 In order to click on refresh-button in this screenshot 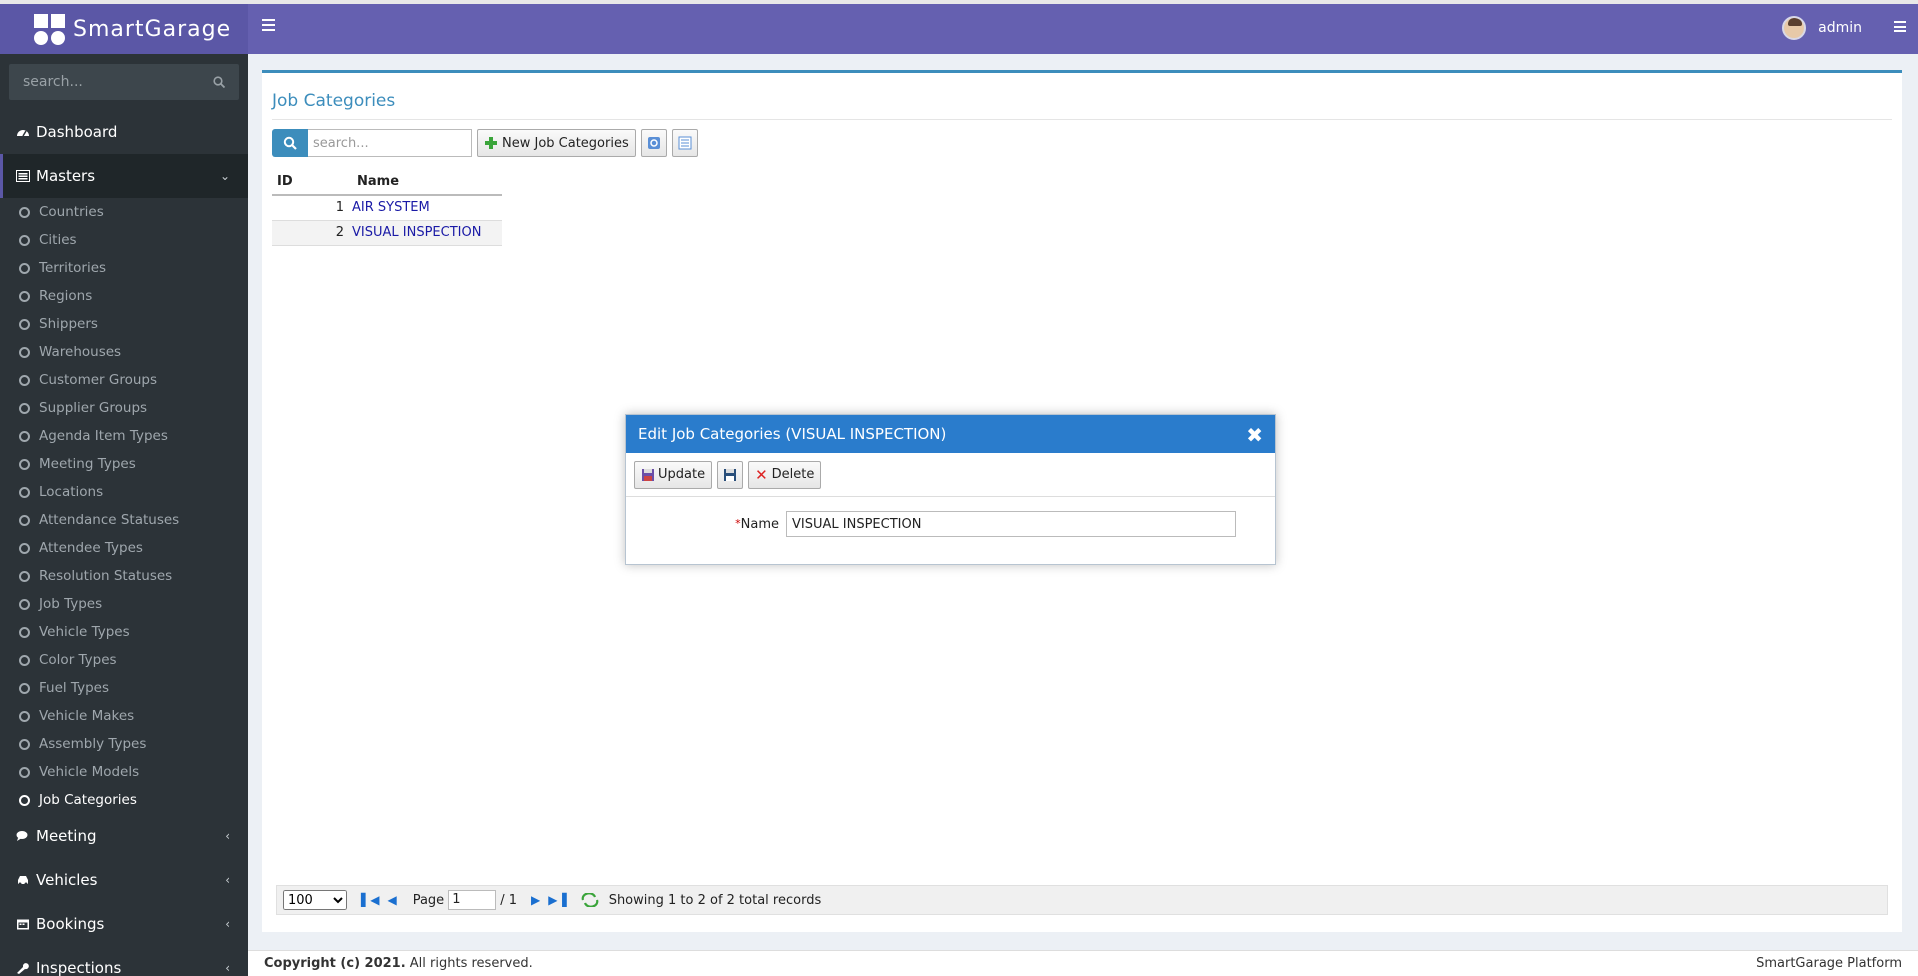, I will do `click(653, 143)`.